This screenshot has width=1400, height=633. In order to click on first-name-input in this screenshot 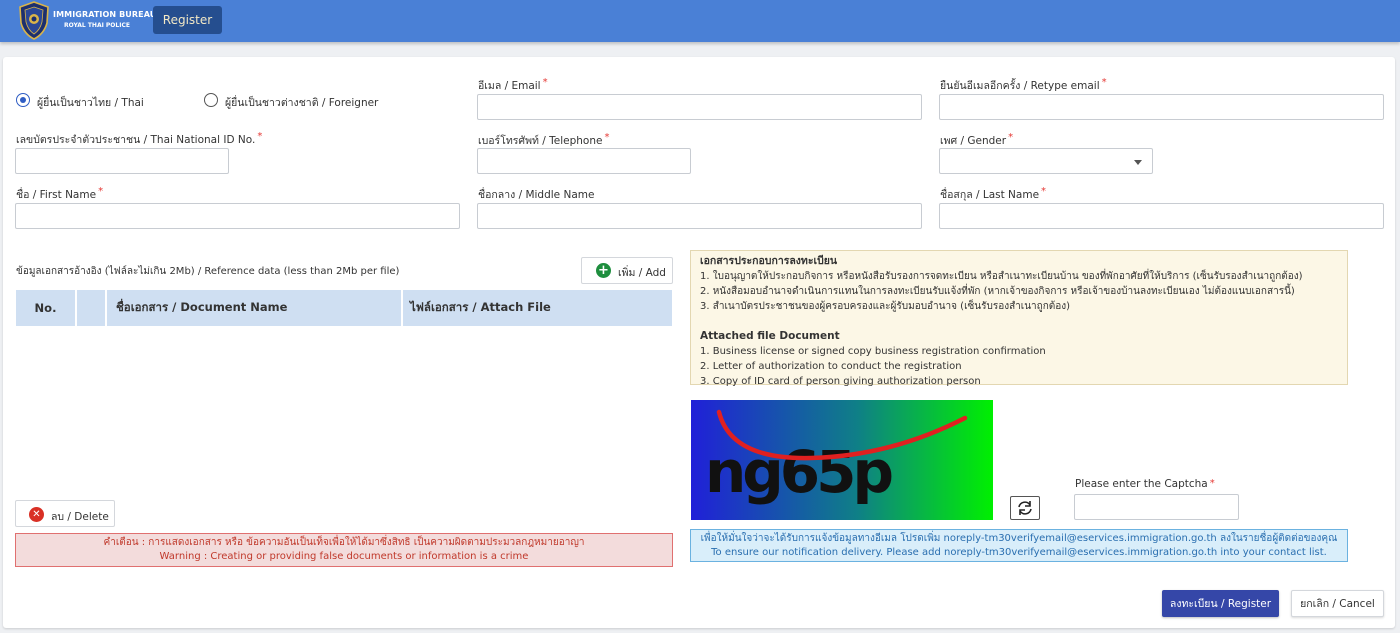, I will do `click(237, 216)`.